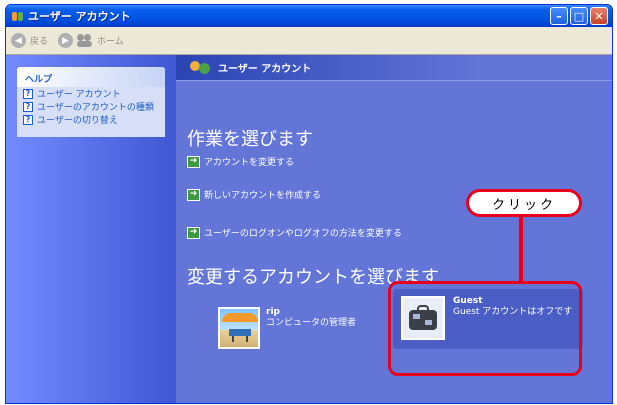 The image size is (617, 405). I want to click on main-header: ユーザー アカウント, so click(394, 68).